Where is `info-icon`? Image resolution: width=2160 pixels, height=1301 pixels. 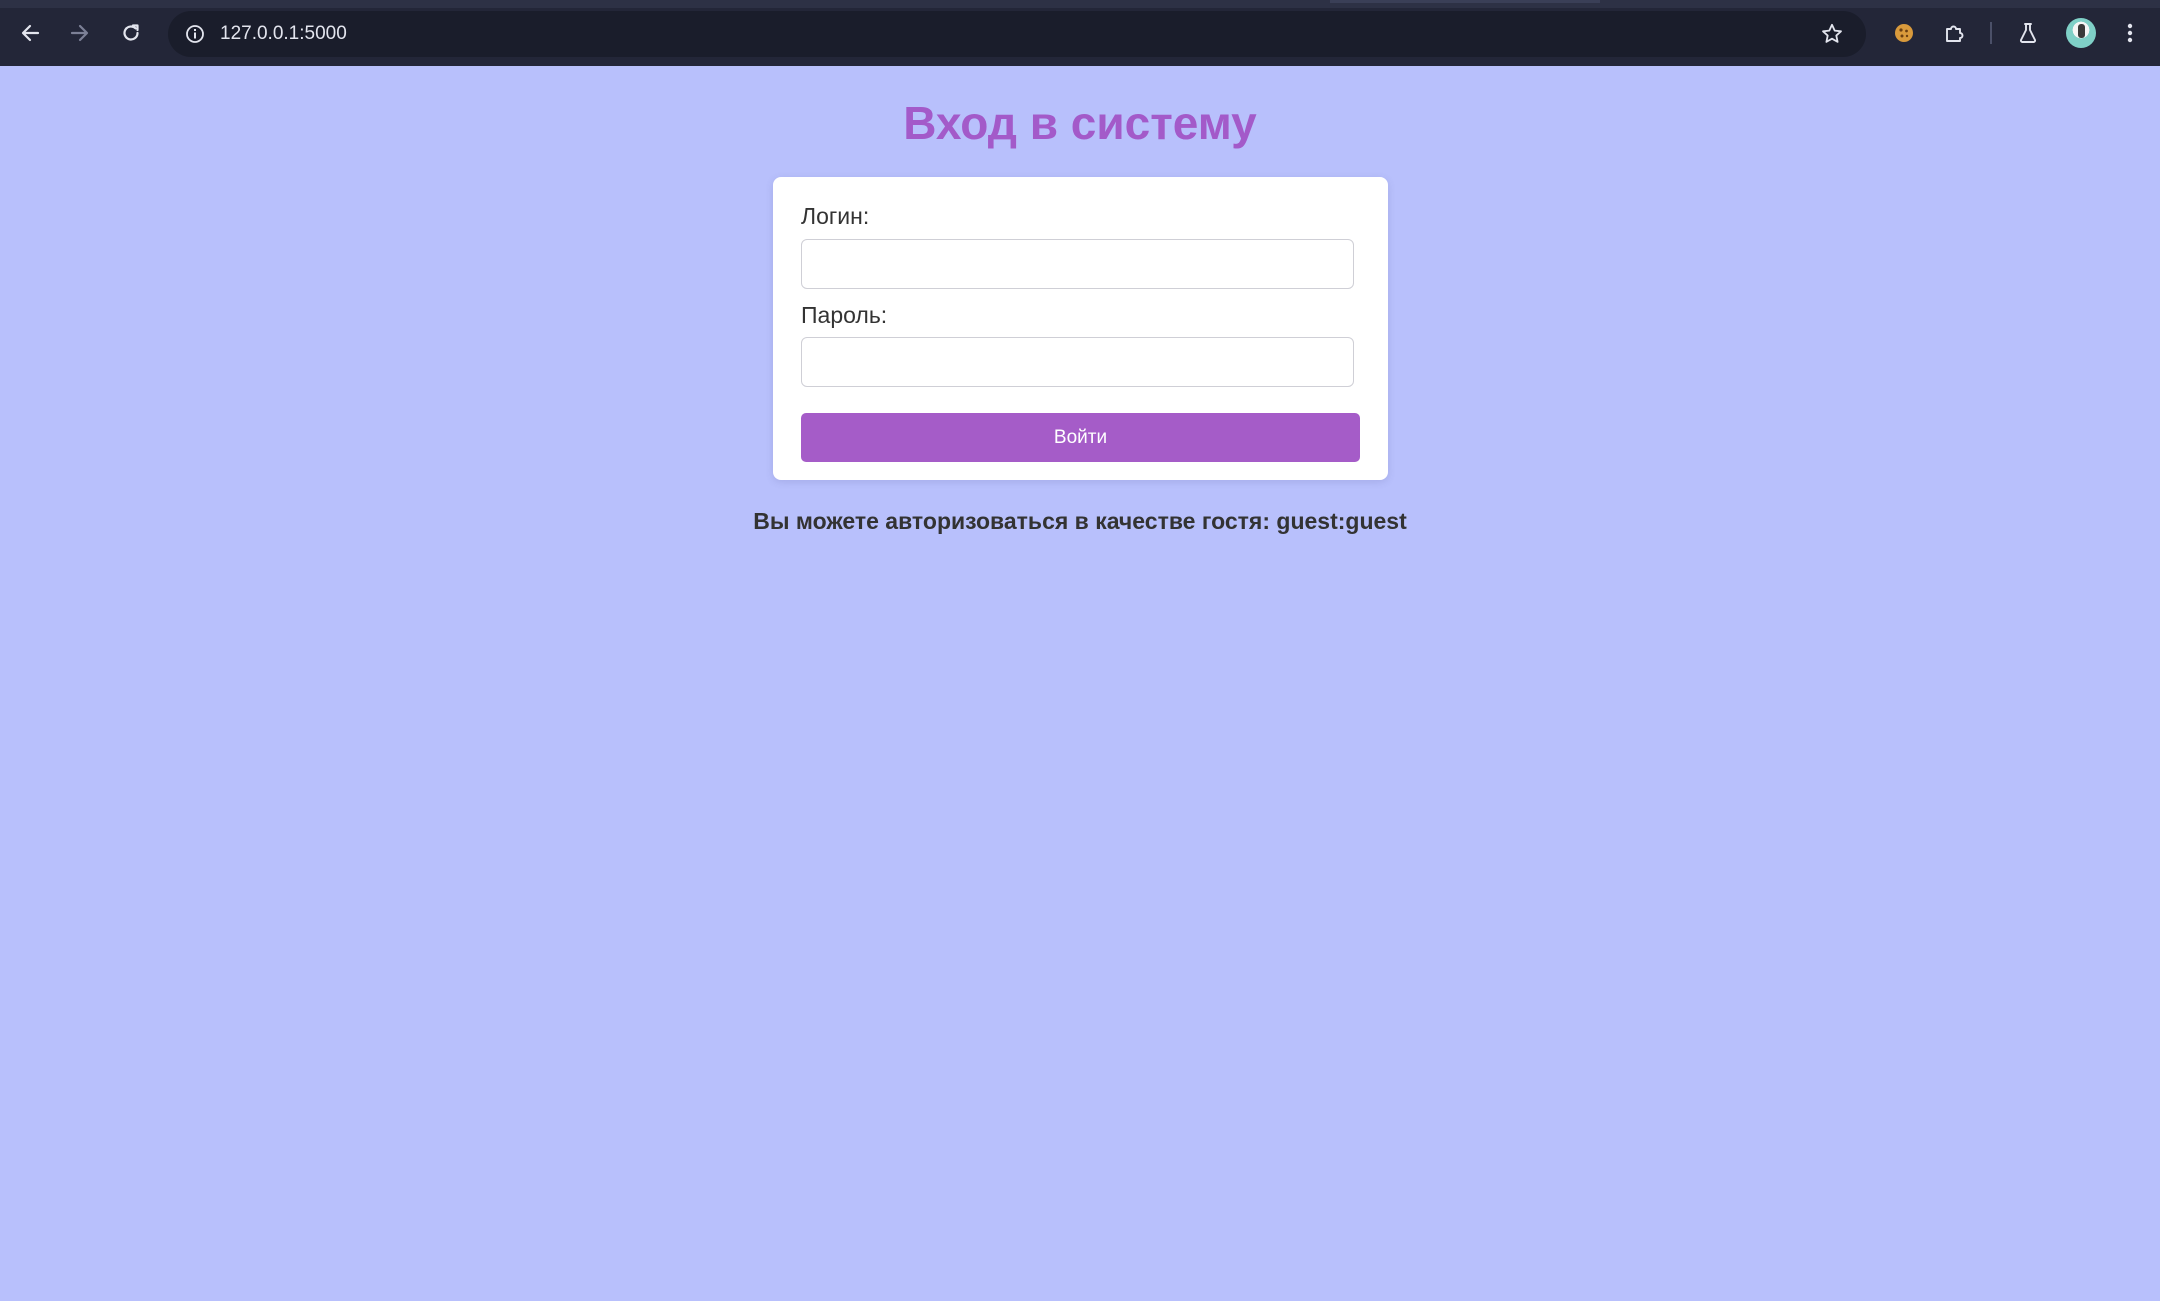
info-icon is located at coordinates (195, 34).